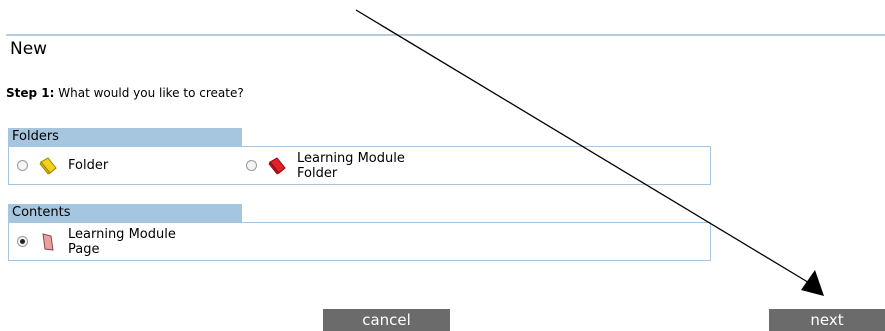  I want to click on cancel-button: cancel, so click(386, 320).